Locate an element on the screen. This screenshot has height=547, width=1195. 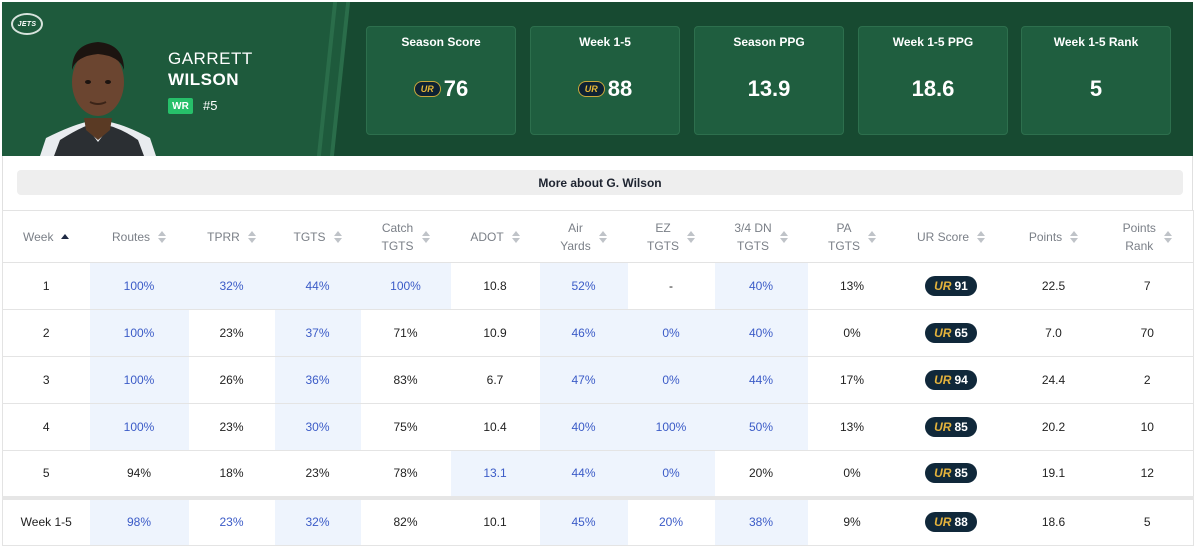
table-cell: UR 88 is located at coordinates (951, 520).